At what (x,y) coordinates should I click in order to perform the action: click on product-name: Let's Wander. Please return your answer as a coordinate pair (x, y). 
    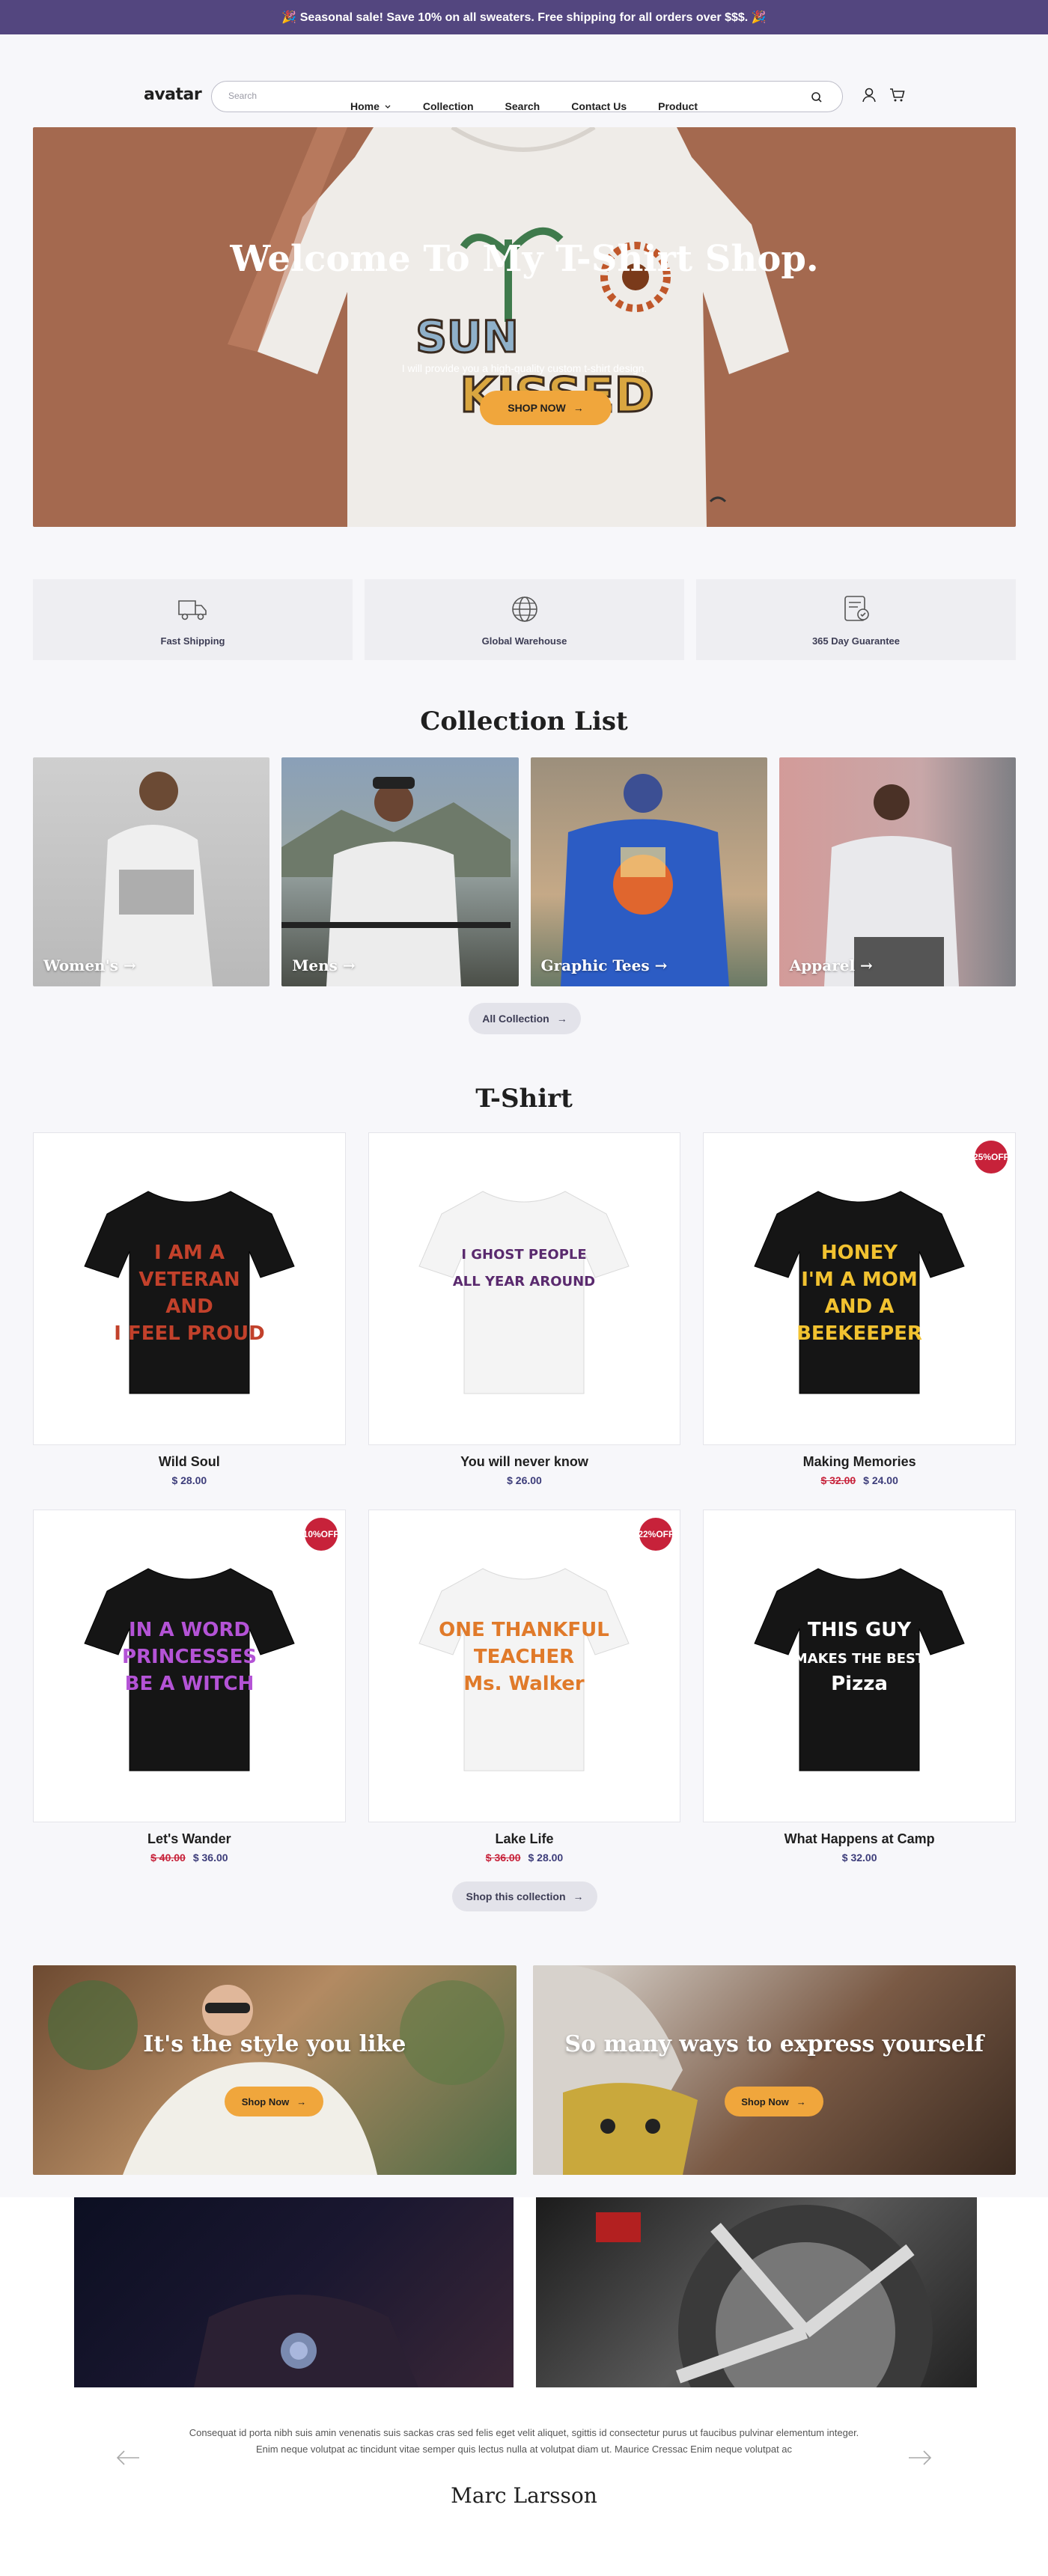
    Looking at the image, I should click on (189, 1839).